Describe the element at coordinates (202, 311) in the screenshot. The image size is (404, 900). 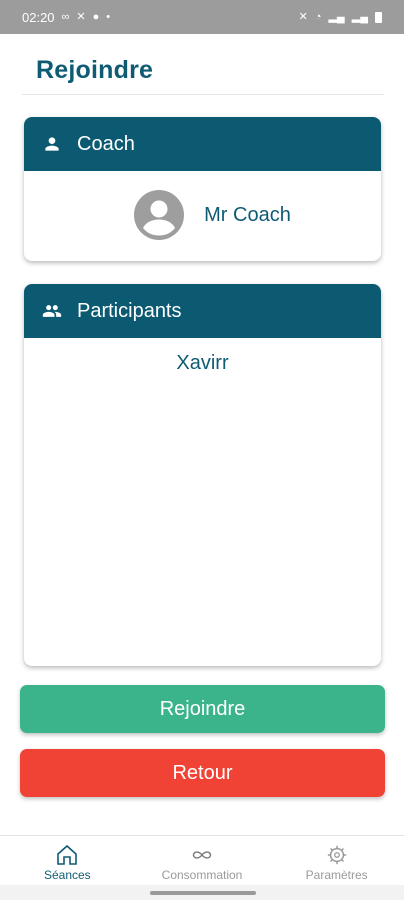
I see `participants-card-header: Participants` at that location.